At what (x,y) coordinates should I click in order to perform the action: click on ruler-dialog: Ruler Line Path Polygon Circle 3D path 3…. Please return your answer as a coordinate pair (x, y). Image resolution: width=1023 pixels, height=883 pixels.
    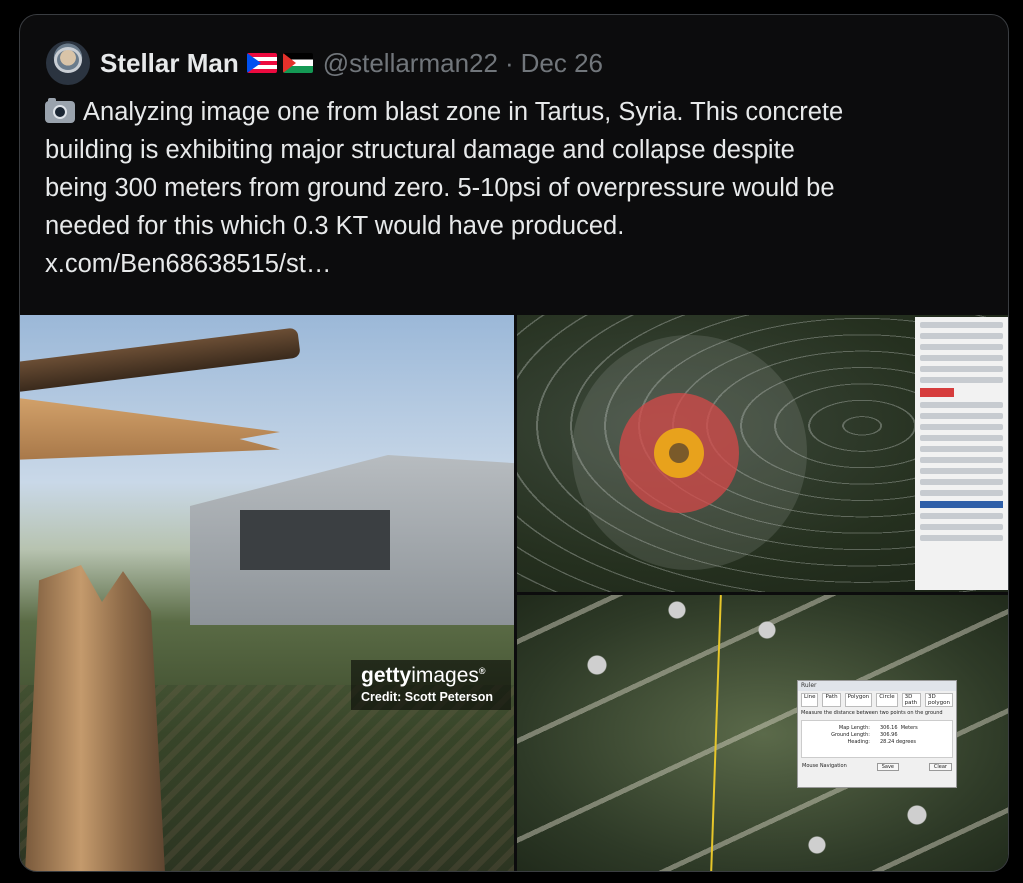
    Looking at the image, I should click on (877, 734).